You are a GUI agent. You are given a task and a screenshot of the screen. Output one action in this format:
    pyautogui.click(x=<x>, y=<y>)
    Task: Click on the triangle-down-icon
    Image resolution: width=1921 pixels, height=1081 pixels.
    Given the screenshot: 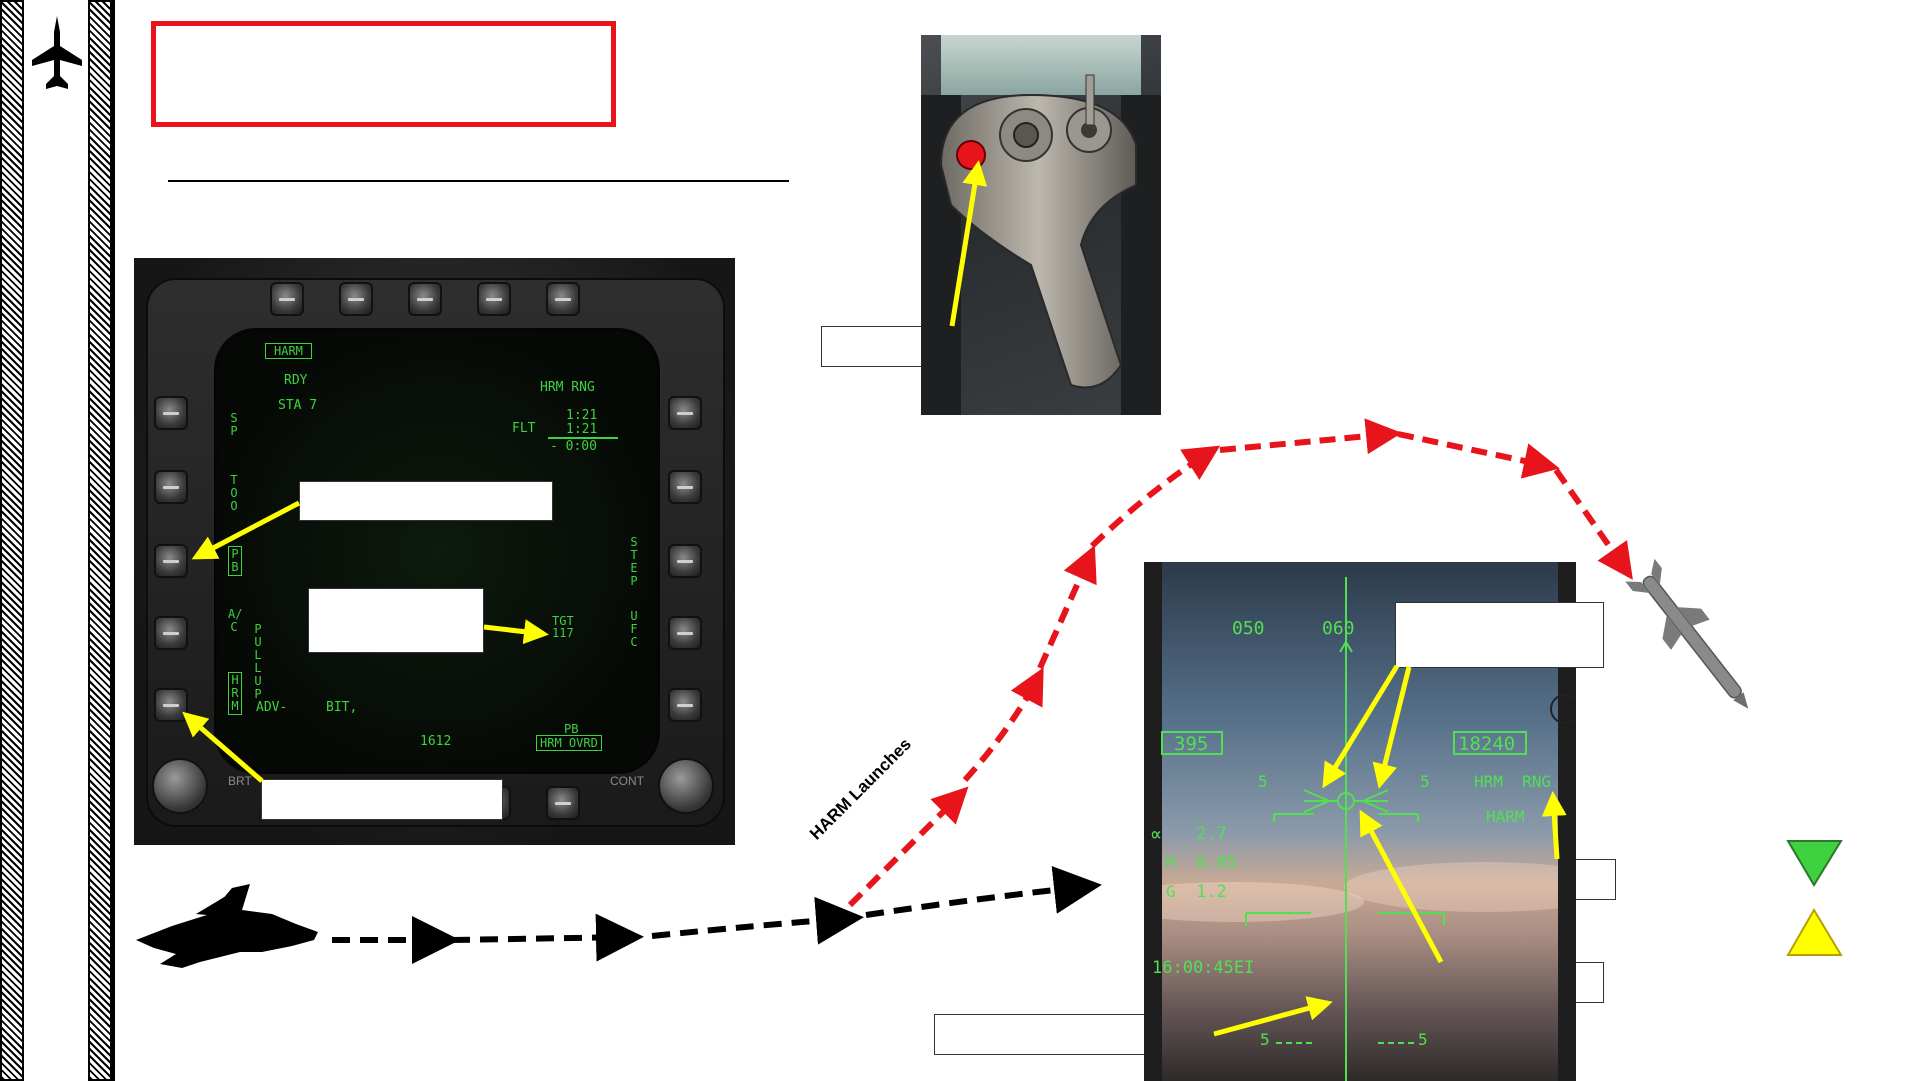 What is the action you would take?
    pyautogui.click(x=1814, y=863)
    